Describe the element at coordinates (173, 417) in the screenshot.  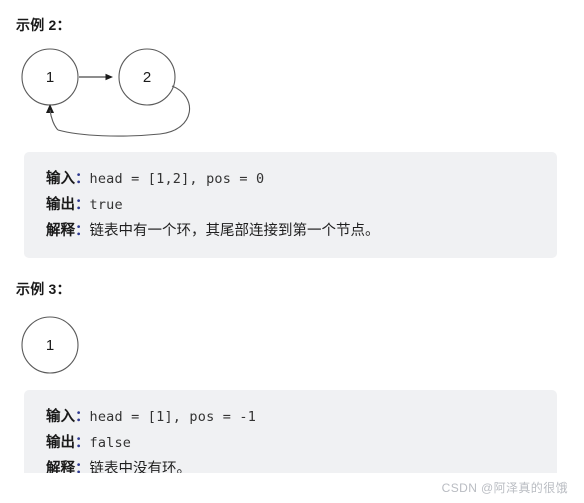
I see `input-value: head = [1], pos = -1` at that location.